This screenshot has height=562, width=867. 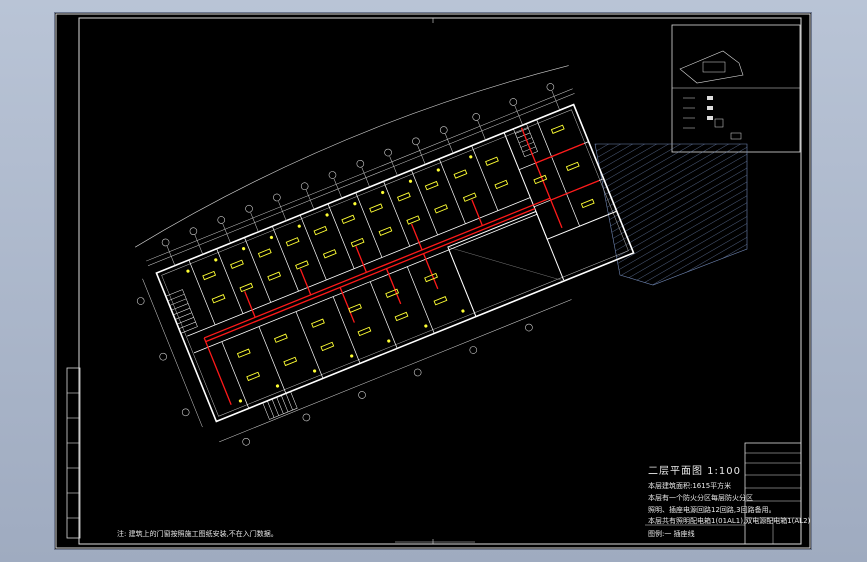 I want to click on drawing-title: 二层平面图 1:100, so click(x=694, y=471).